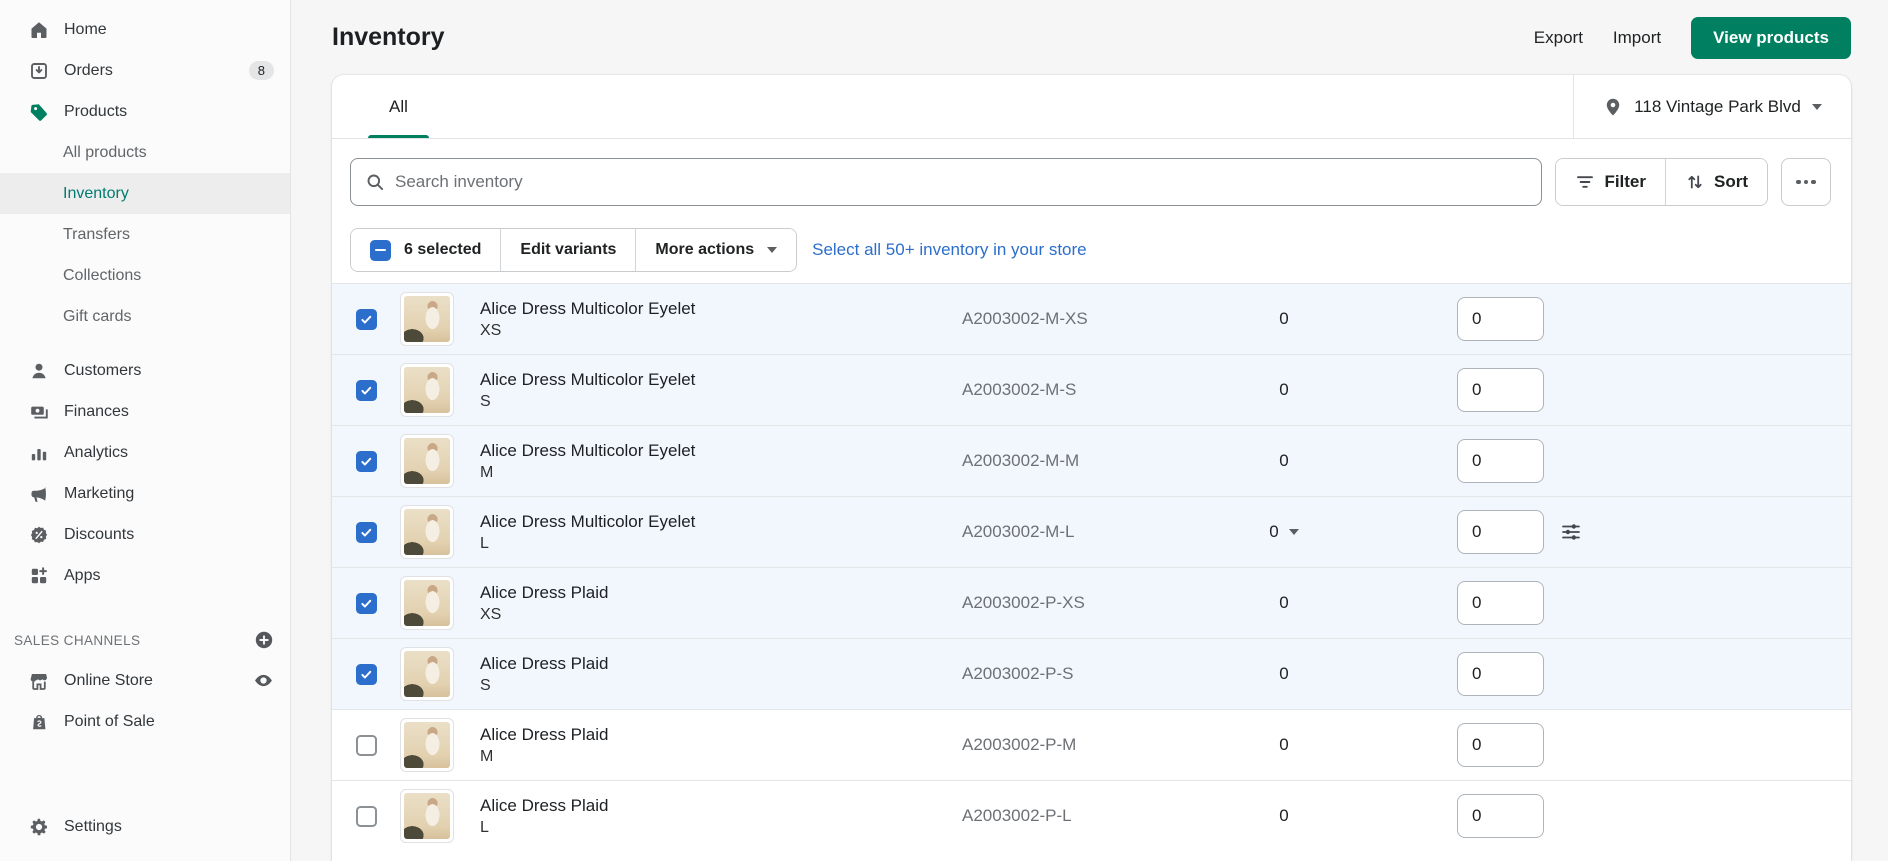  I want to click on selected-count-label: 6 selected, so click(443, 249).